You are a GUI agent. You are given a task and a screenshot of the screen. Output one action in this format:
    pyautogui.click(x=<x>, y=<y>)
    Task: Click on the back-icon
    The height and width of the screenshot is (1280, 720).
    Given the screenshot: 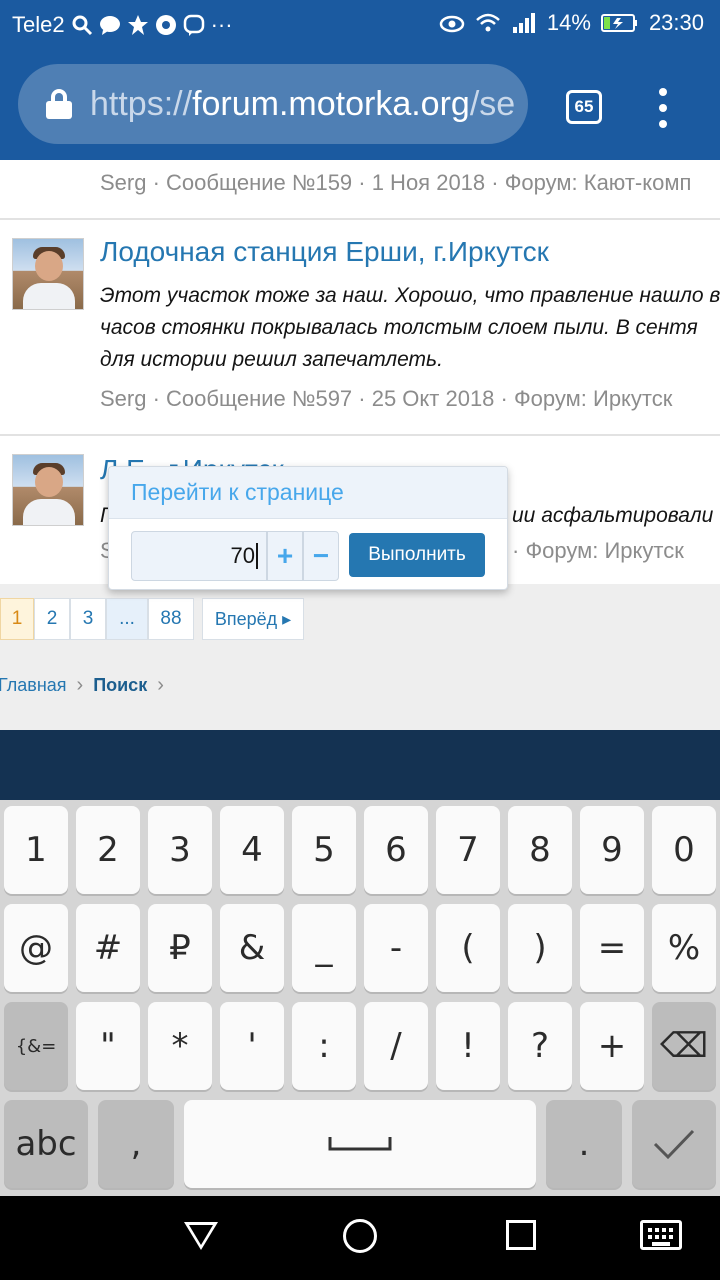 What is the action you would take?
    pyautogui.click(x=201, y=1236)
    